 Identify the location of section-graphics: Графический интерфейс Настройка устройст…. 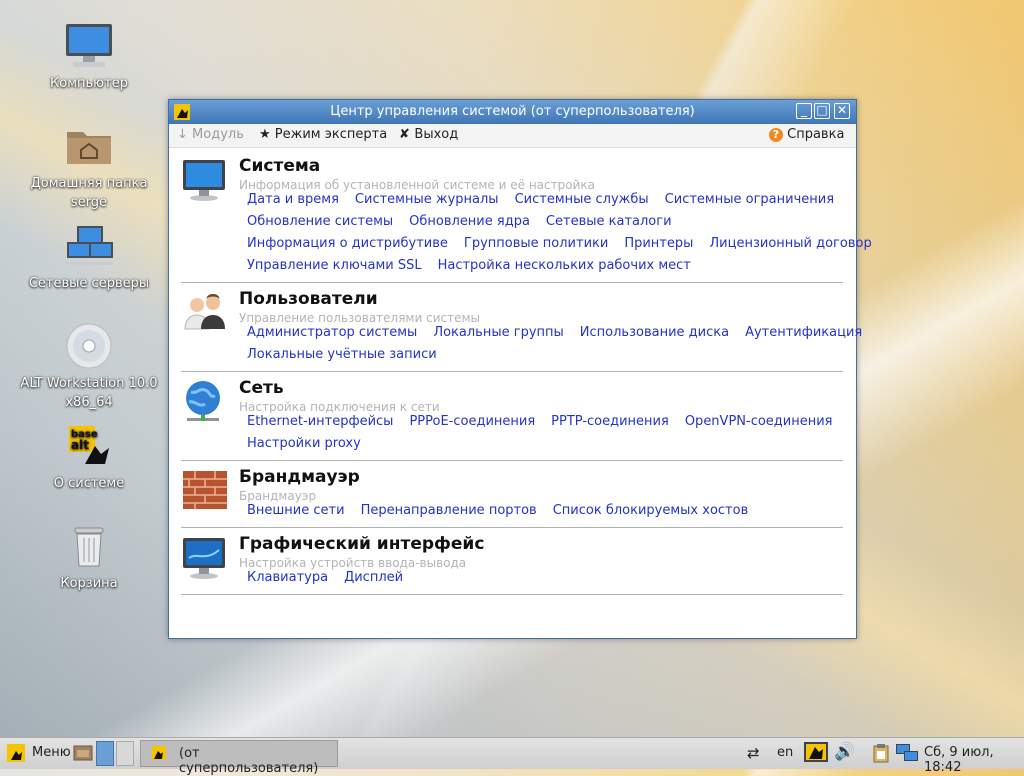
(512, 564).